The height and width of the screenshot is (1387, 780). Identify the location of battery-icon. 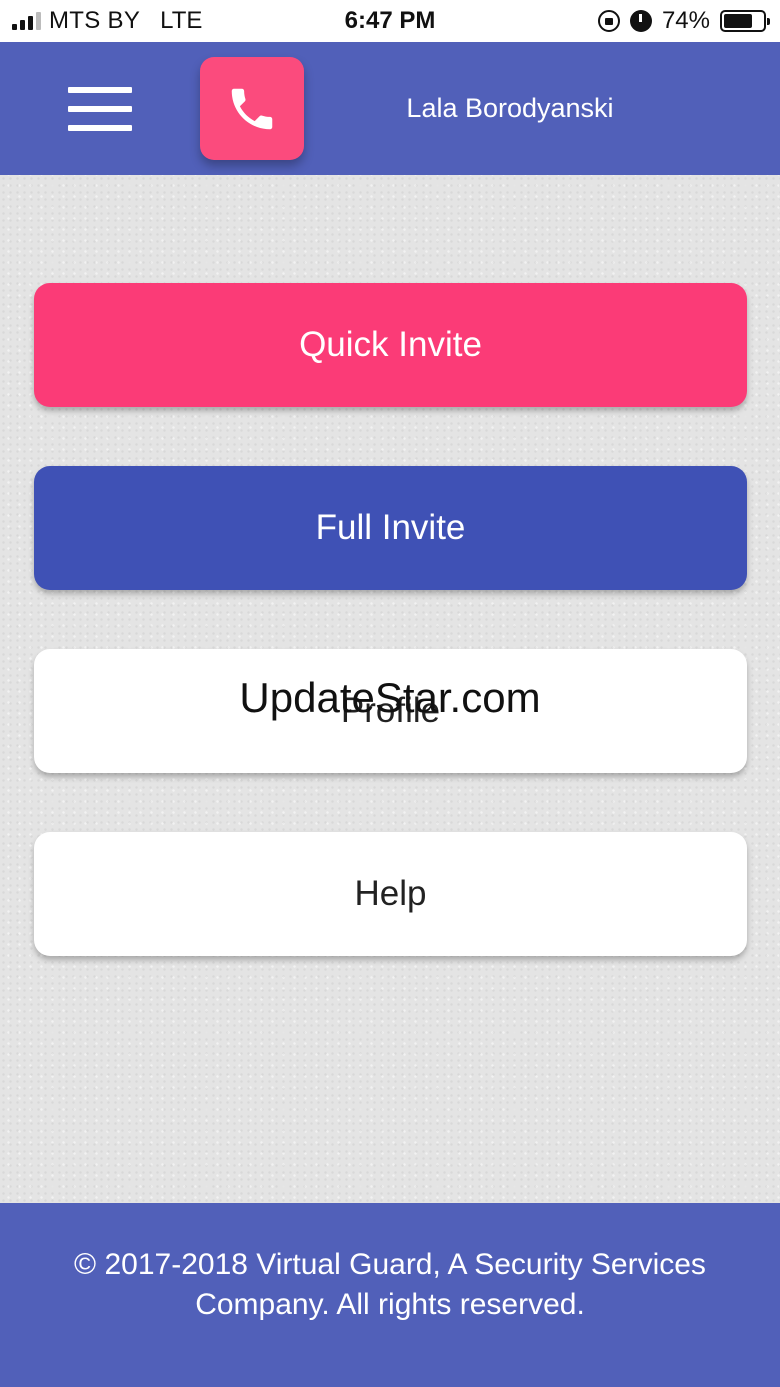
(745, 21).